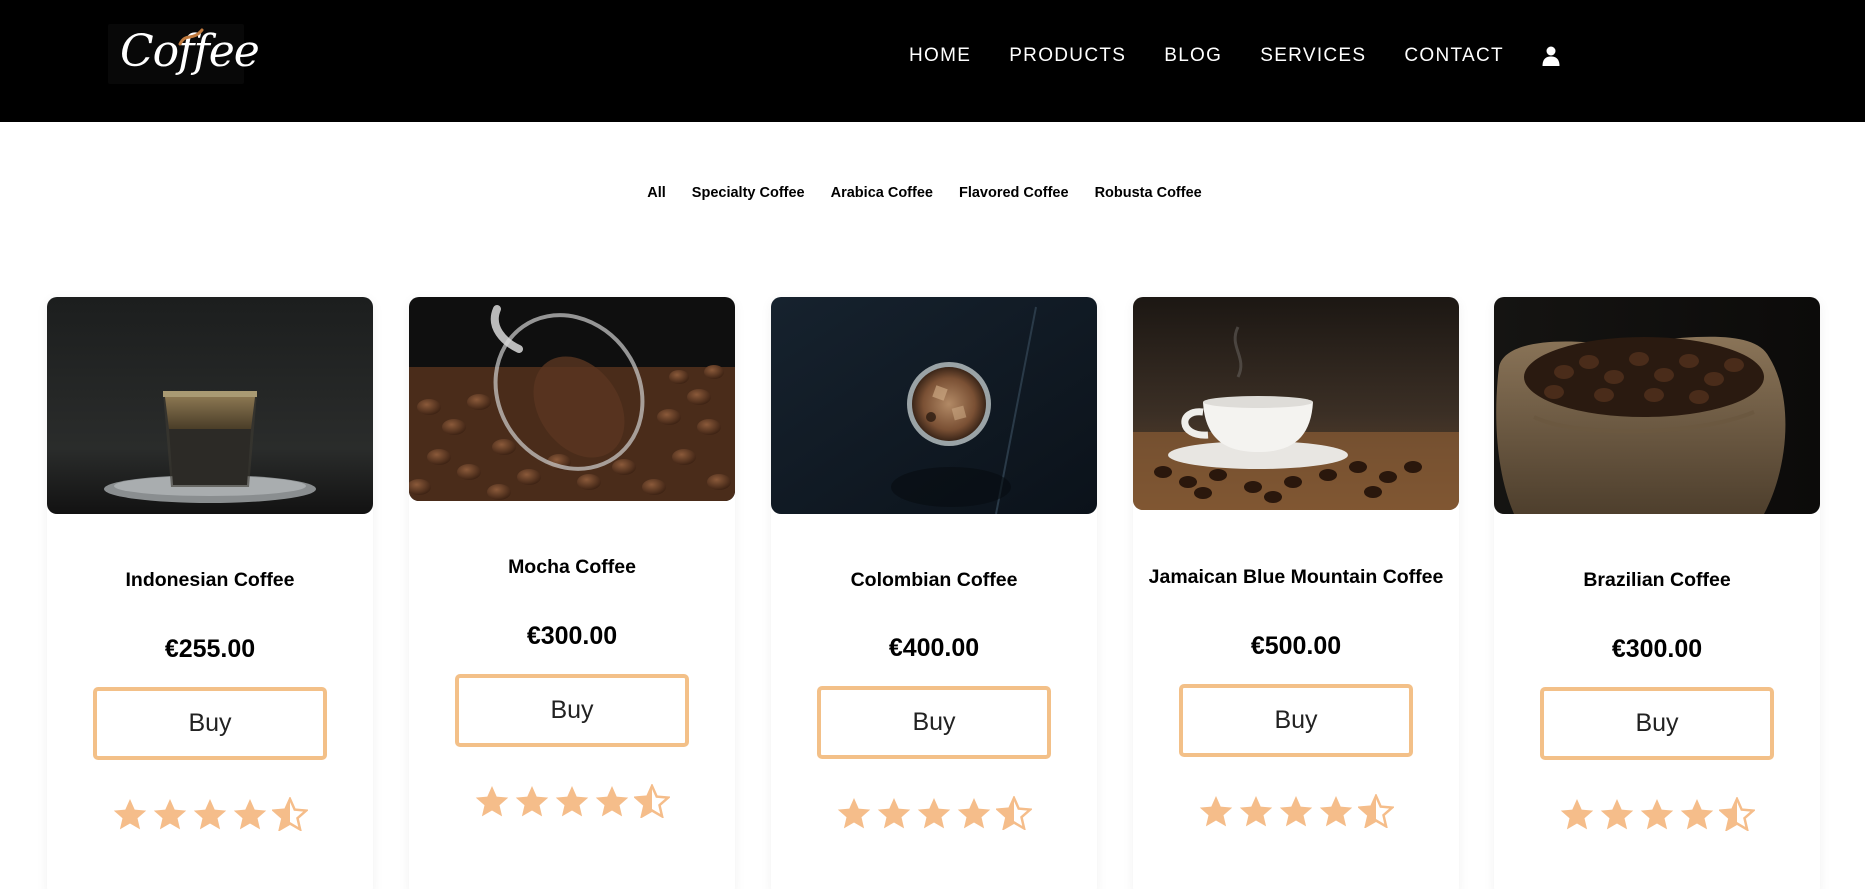 This screenshot has height=889, width=1865. What do you see at coordinates (882, 193) in the screenshot?
I see `filter-arabica-coffee: Arabica Coffee` at bounding box center [882, 193].